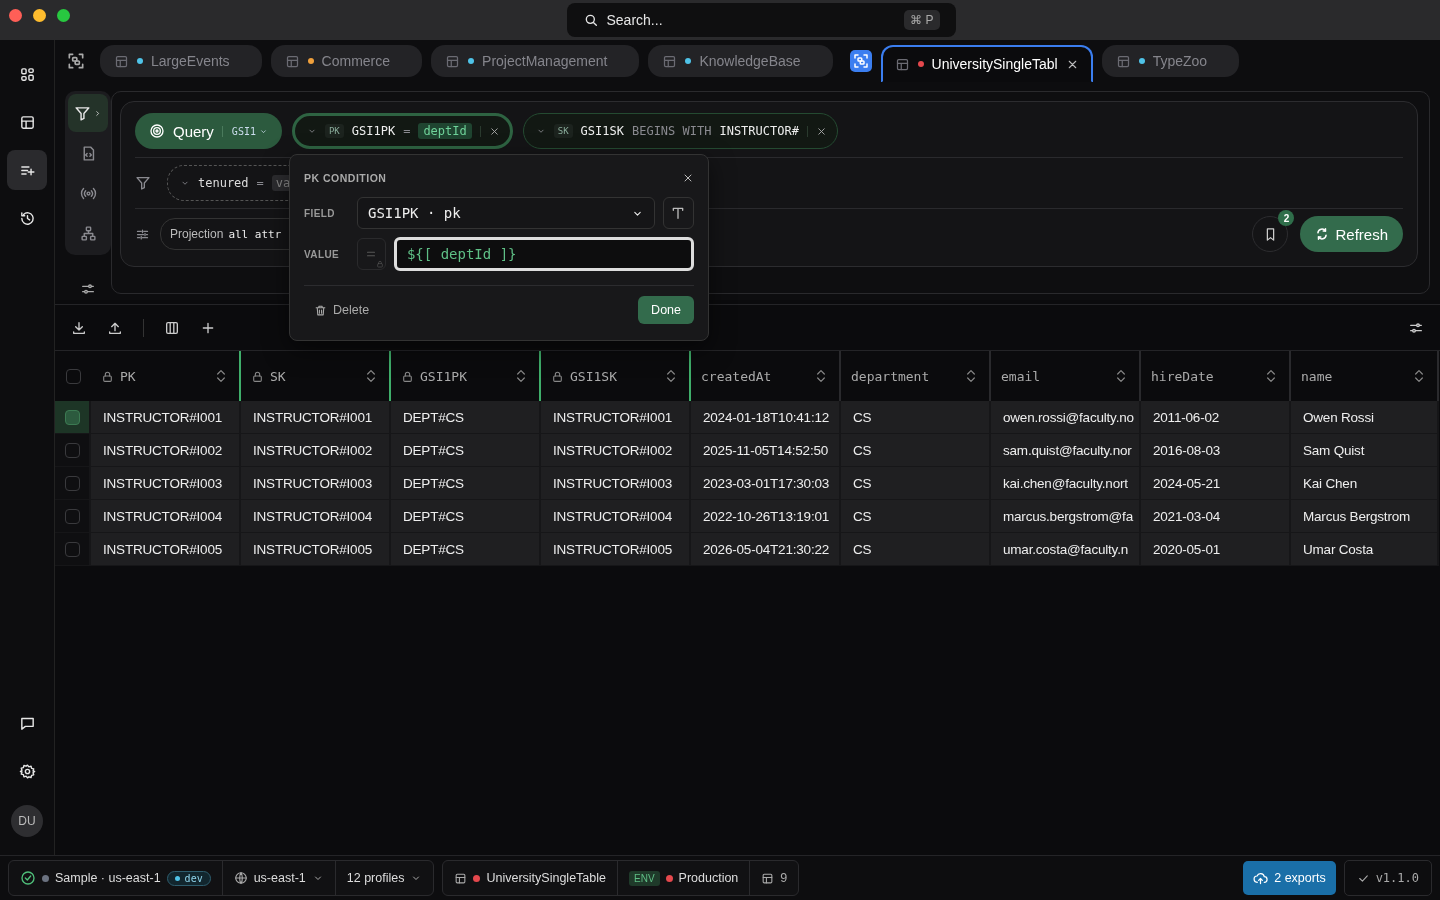 This screenshot has height=900, width=1440. What do you see at coordinates (680, 131) in the screenshot?
I see `key-condition-chip: SK GSI1SK BEGINS WITH INSTRUCTOR#` at bounding box center [680, 131].